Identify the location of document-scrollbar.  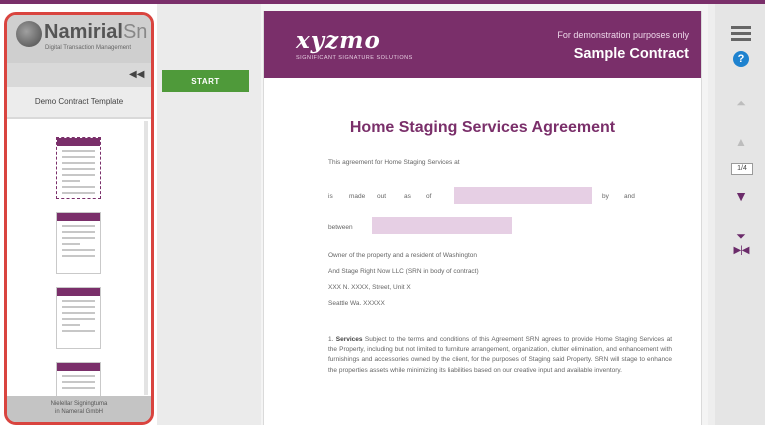
(711, 214).